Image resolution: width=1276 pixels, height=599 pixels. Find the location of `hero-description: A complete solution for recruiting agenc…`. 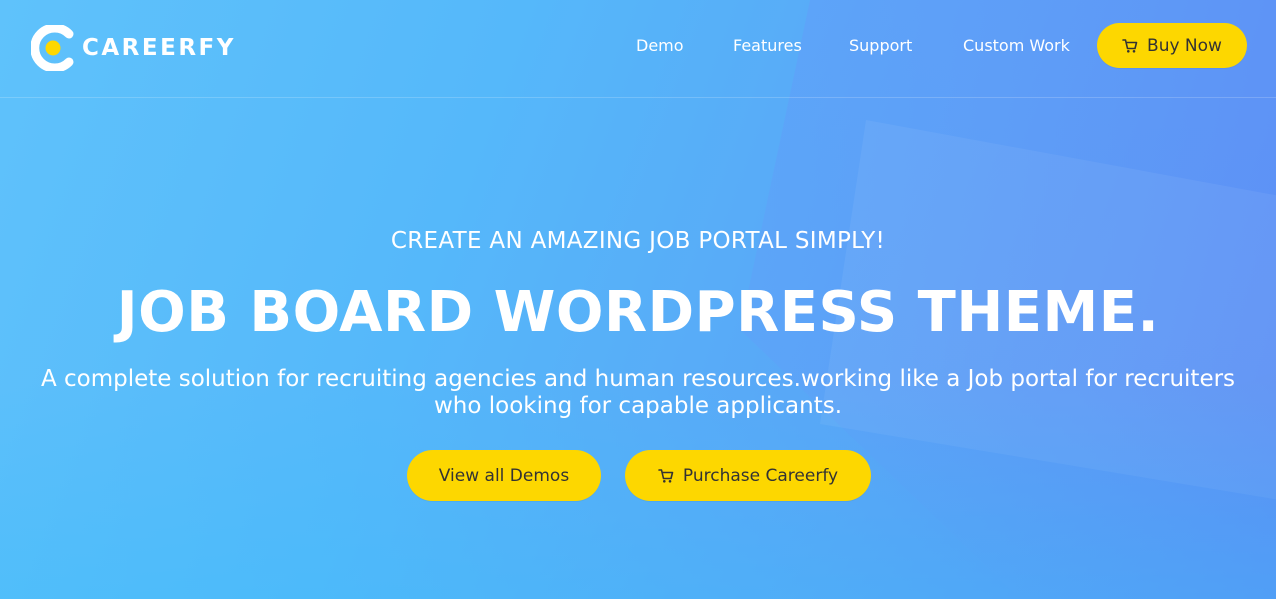

hero-description: A complete solution for recruiting agenc… is located at coordinates (638, 392).